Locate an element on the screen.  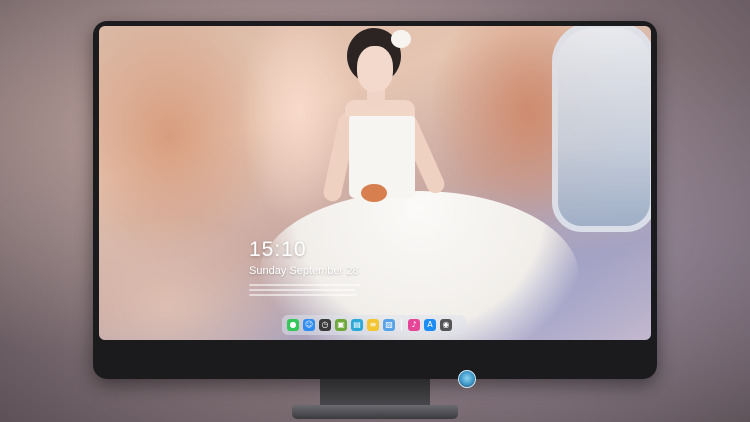
messages-icon: ● is located at coordinates (293, 325).